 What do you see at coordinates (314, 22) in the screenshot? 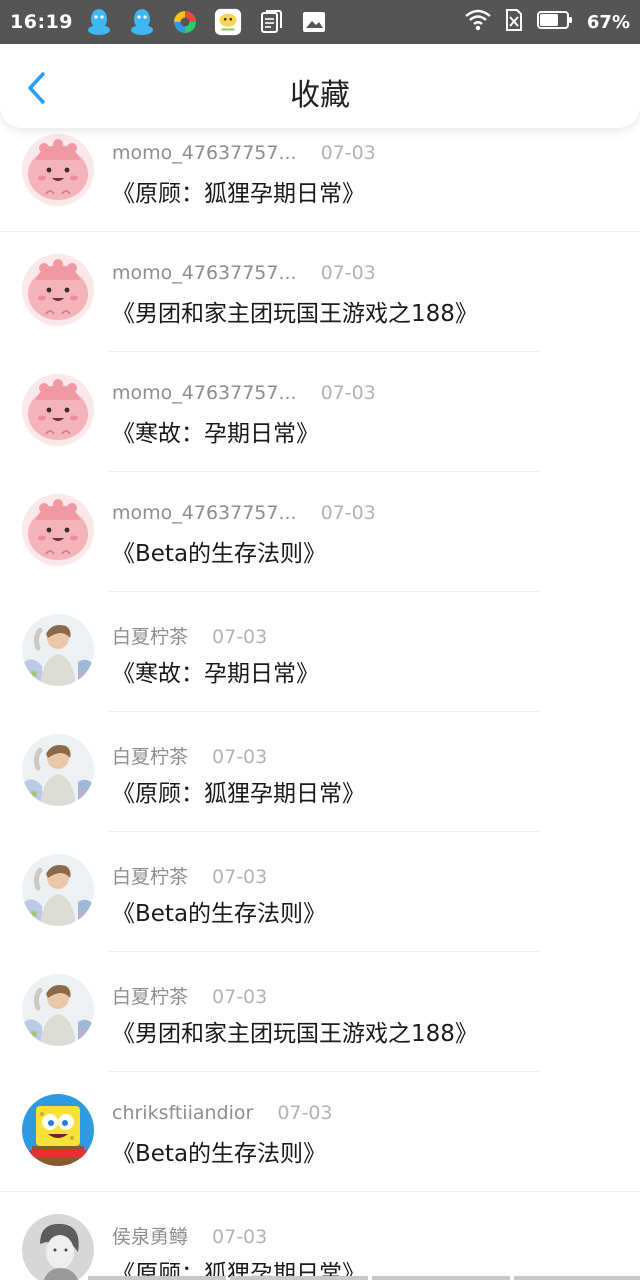
I see `gallery-icon` at bounding box center [314, 22].